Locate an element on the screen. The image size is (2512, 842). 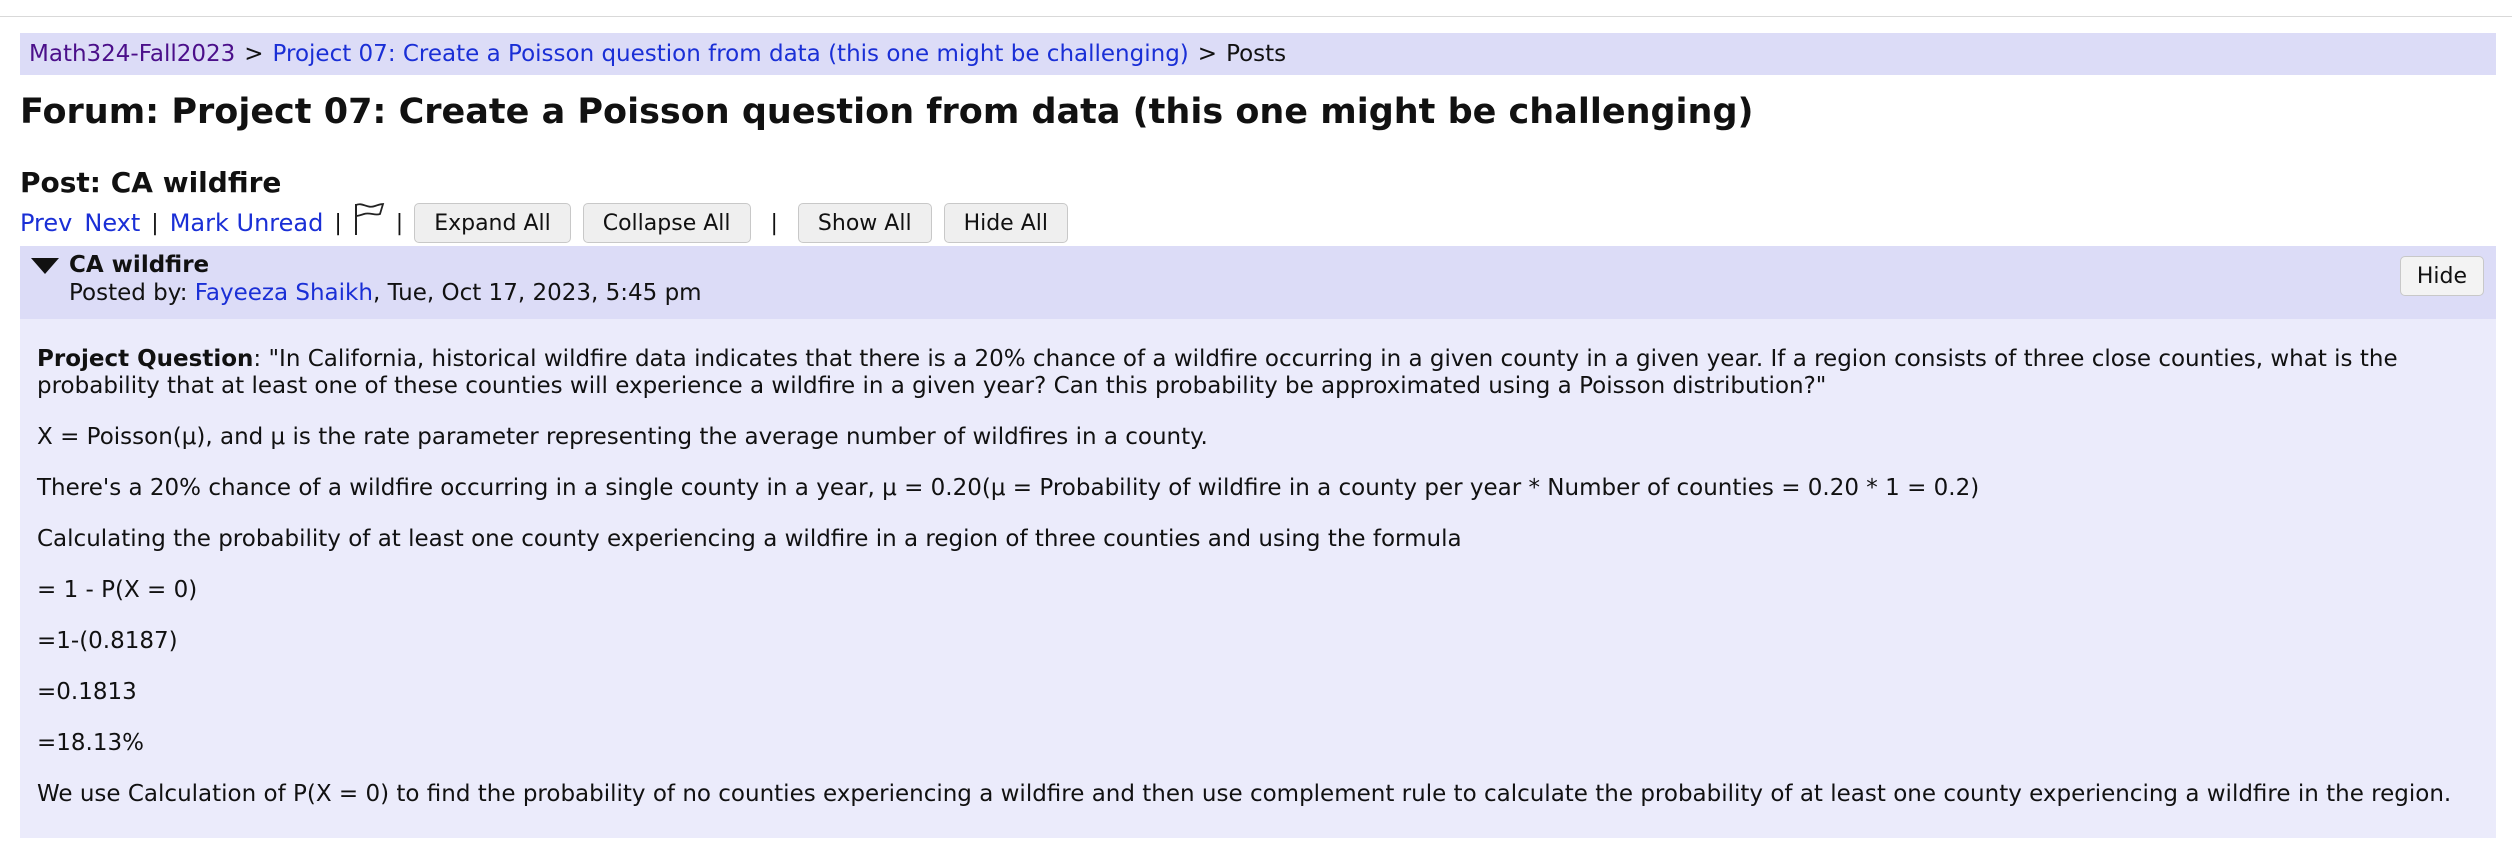
hide-all-button: Hide All is located at coordinates (1005, 223).